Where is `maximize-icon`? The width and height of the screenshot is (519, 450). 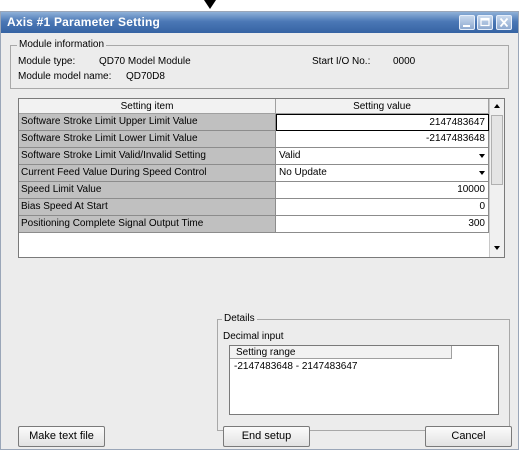 maximize-icon is located at coordinates (485, 22).